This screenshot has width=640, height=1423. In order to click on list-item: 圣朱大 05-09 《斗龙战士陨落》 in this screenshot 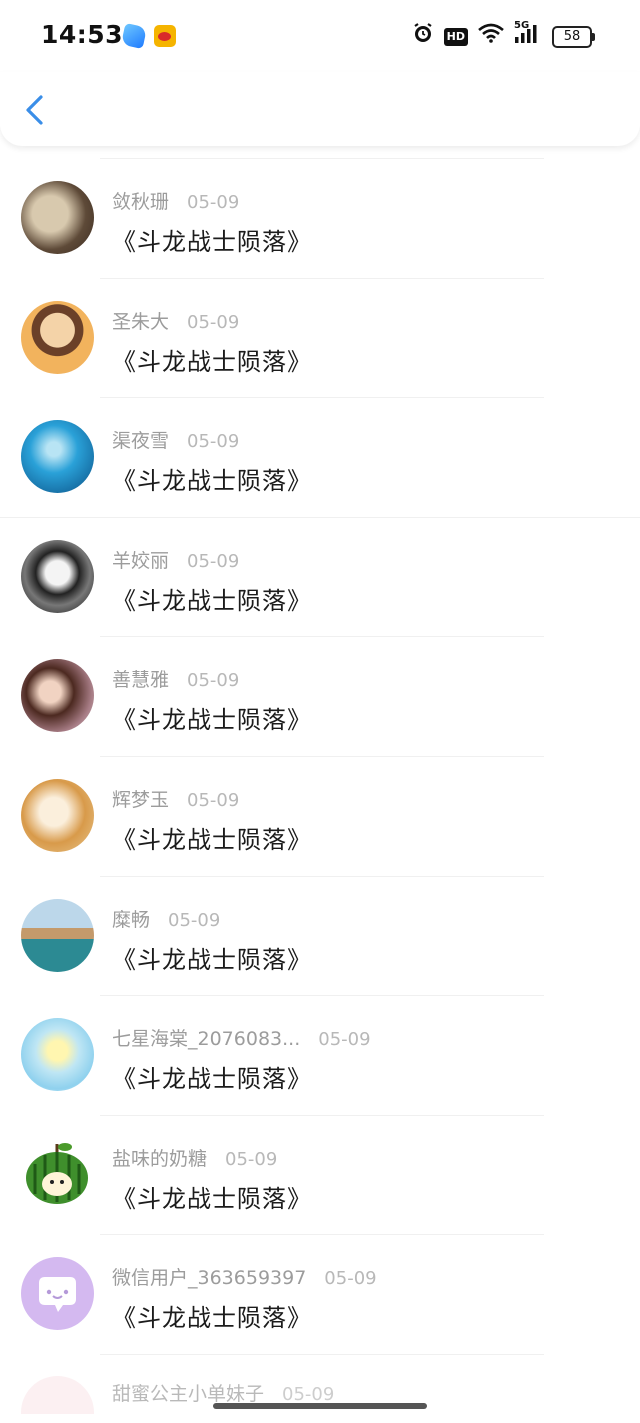, I will do `click(320, 337)`.